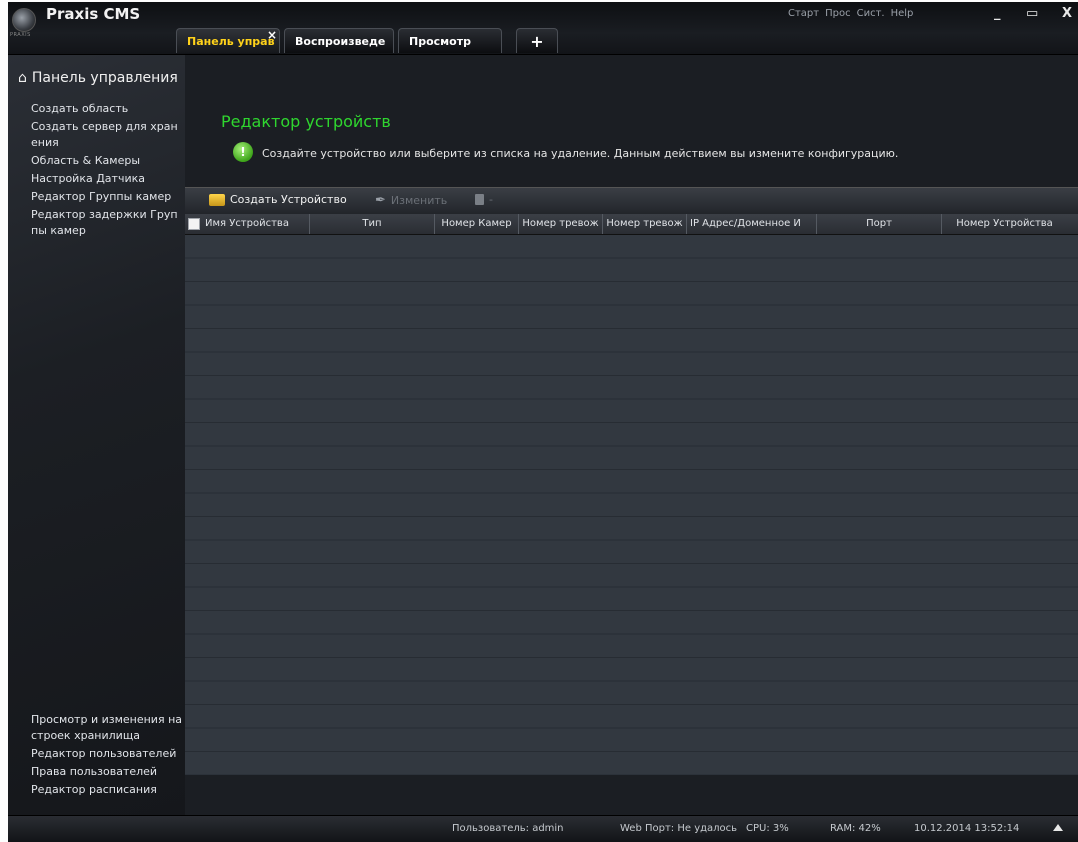 The width and height of the screenshot is (1078, 842). What do you see at coordinates (491, 199) in the screenshot?
I see `delete-label: -` at bounding box center [491, 199].